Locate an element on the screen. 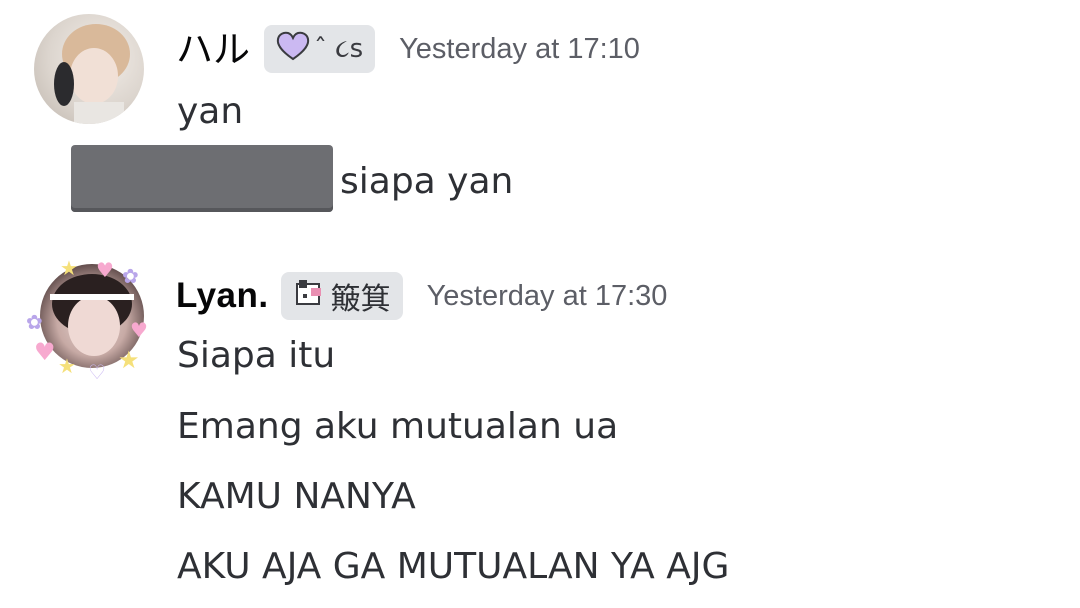 The height and width of the screenshot is (608, 1080). username: ハル is located at coordinates (213, 49).